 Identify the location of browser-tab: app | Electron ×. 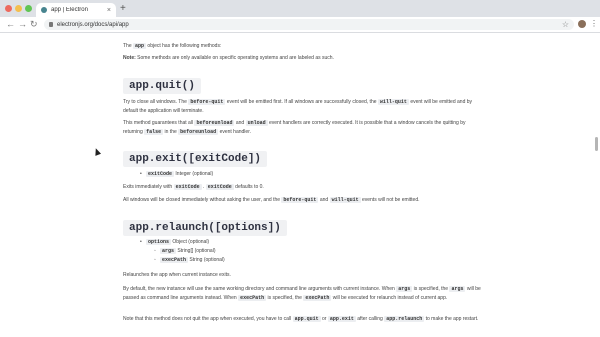
(76, 10).